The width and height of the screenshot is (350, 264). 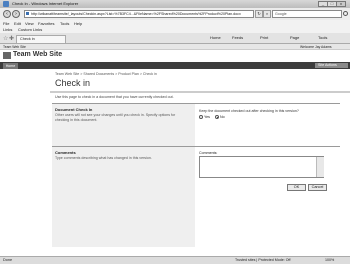 What do you see at coordinates (8, 260) in the screenshot?
I see `status-text: Done` at bounding box center [8, 260].